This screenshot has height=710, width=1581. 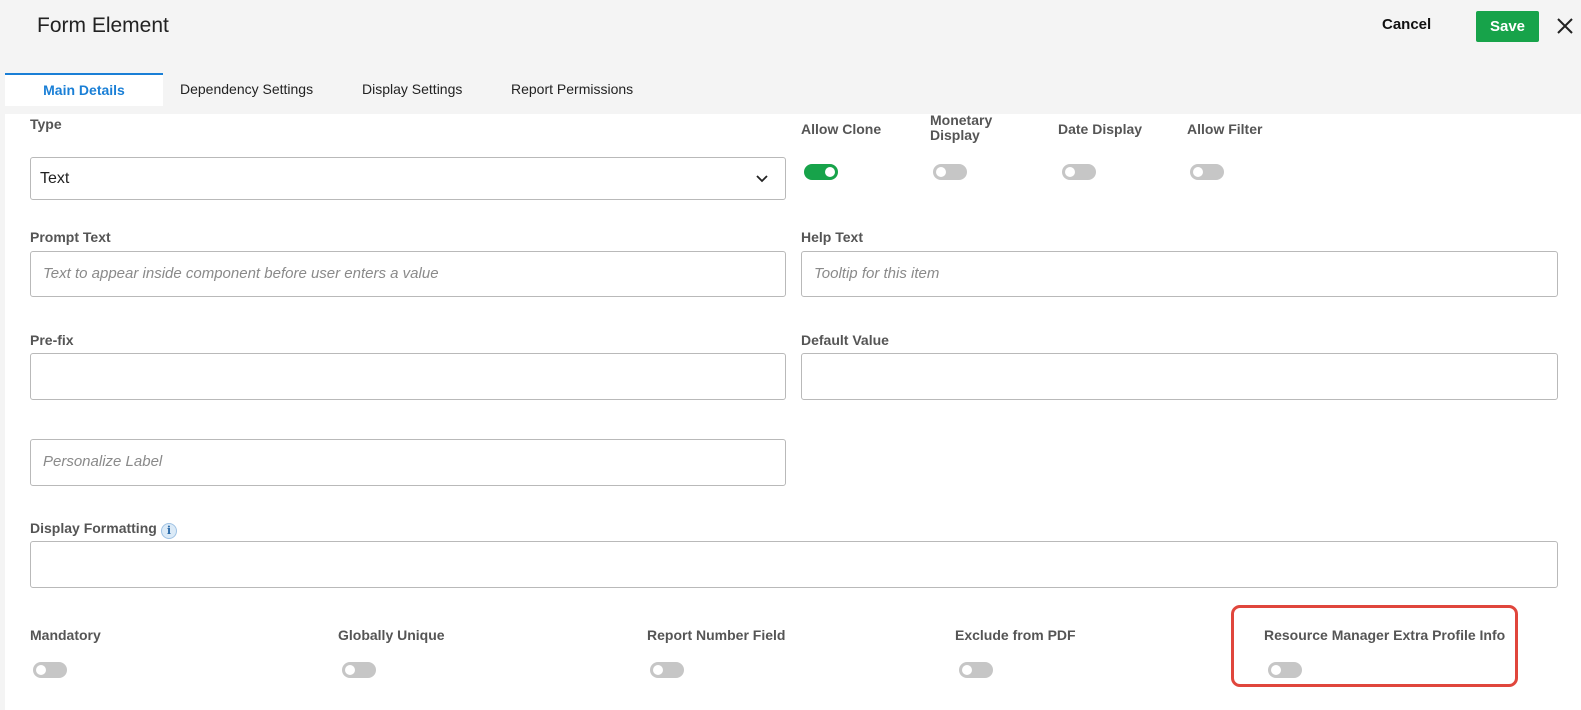 I want to click on resource-manager-extra-profile-info-toggle, so click(x=1285, y=670).